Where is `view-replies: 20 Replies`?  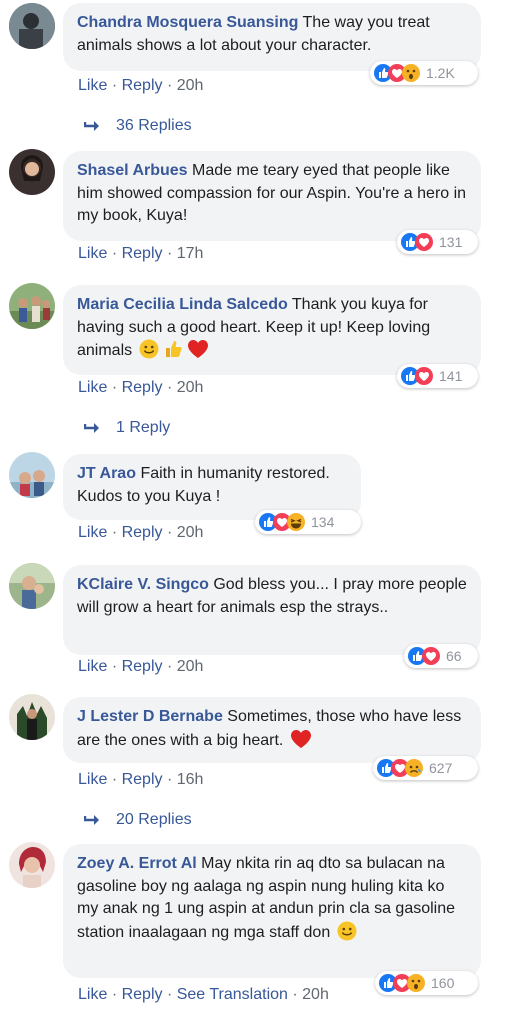 view-replies: 20 Replies is located at coordinates (138, 820).